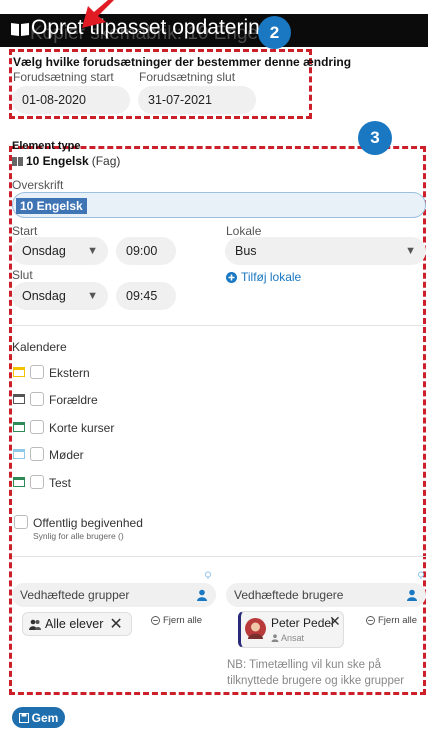  What do you see at coordinates (398, 620) in the screenshot?
I see `users-remove-all-label: Fjern alle` at bounding box center [398, 620].